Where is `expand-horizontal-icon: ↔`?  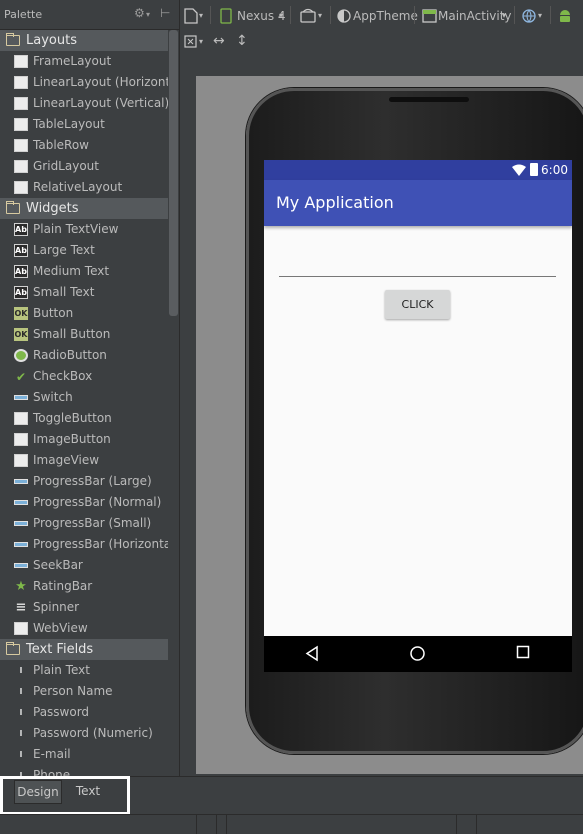
expand-horizontal-icon: ↔ is located at coordinates (219, 41).